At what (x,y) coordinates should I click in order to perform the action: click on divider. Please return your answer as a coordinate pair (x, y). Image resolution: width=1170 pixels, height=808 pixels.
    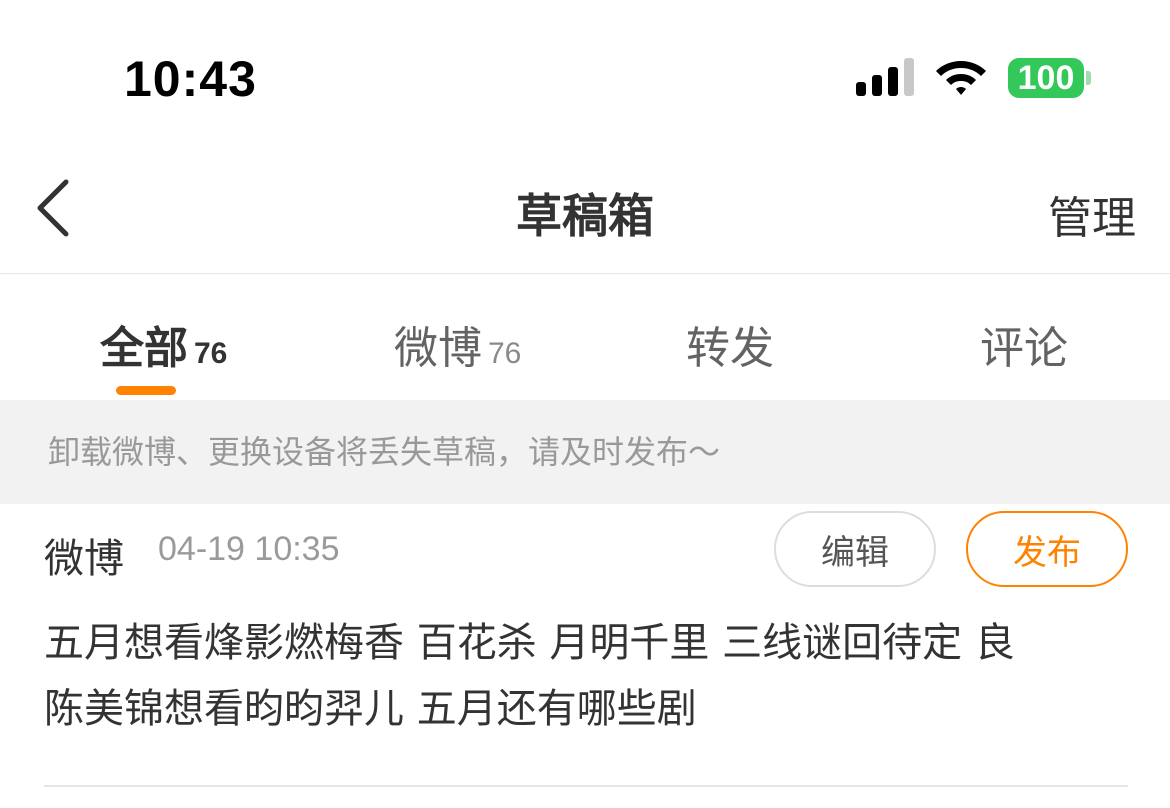
    Looking at the image, I should click on (586, 786).